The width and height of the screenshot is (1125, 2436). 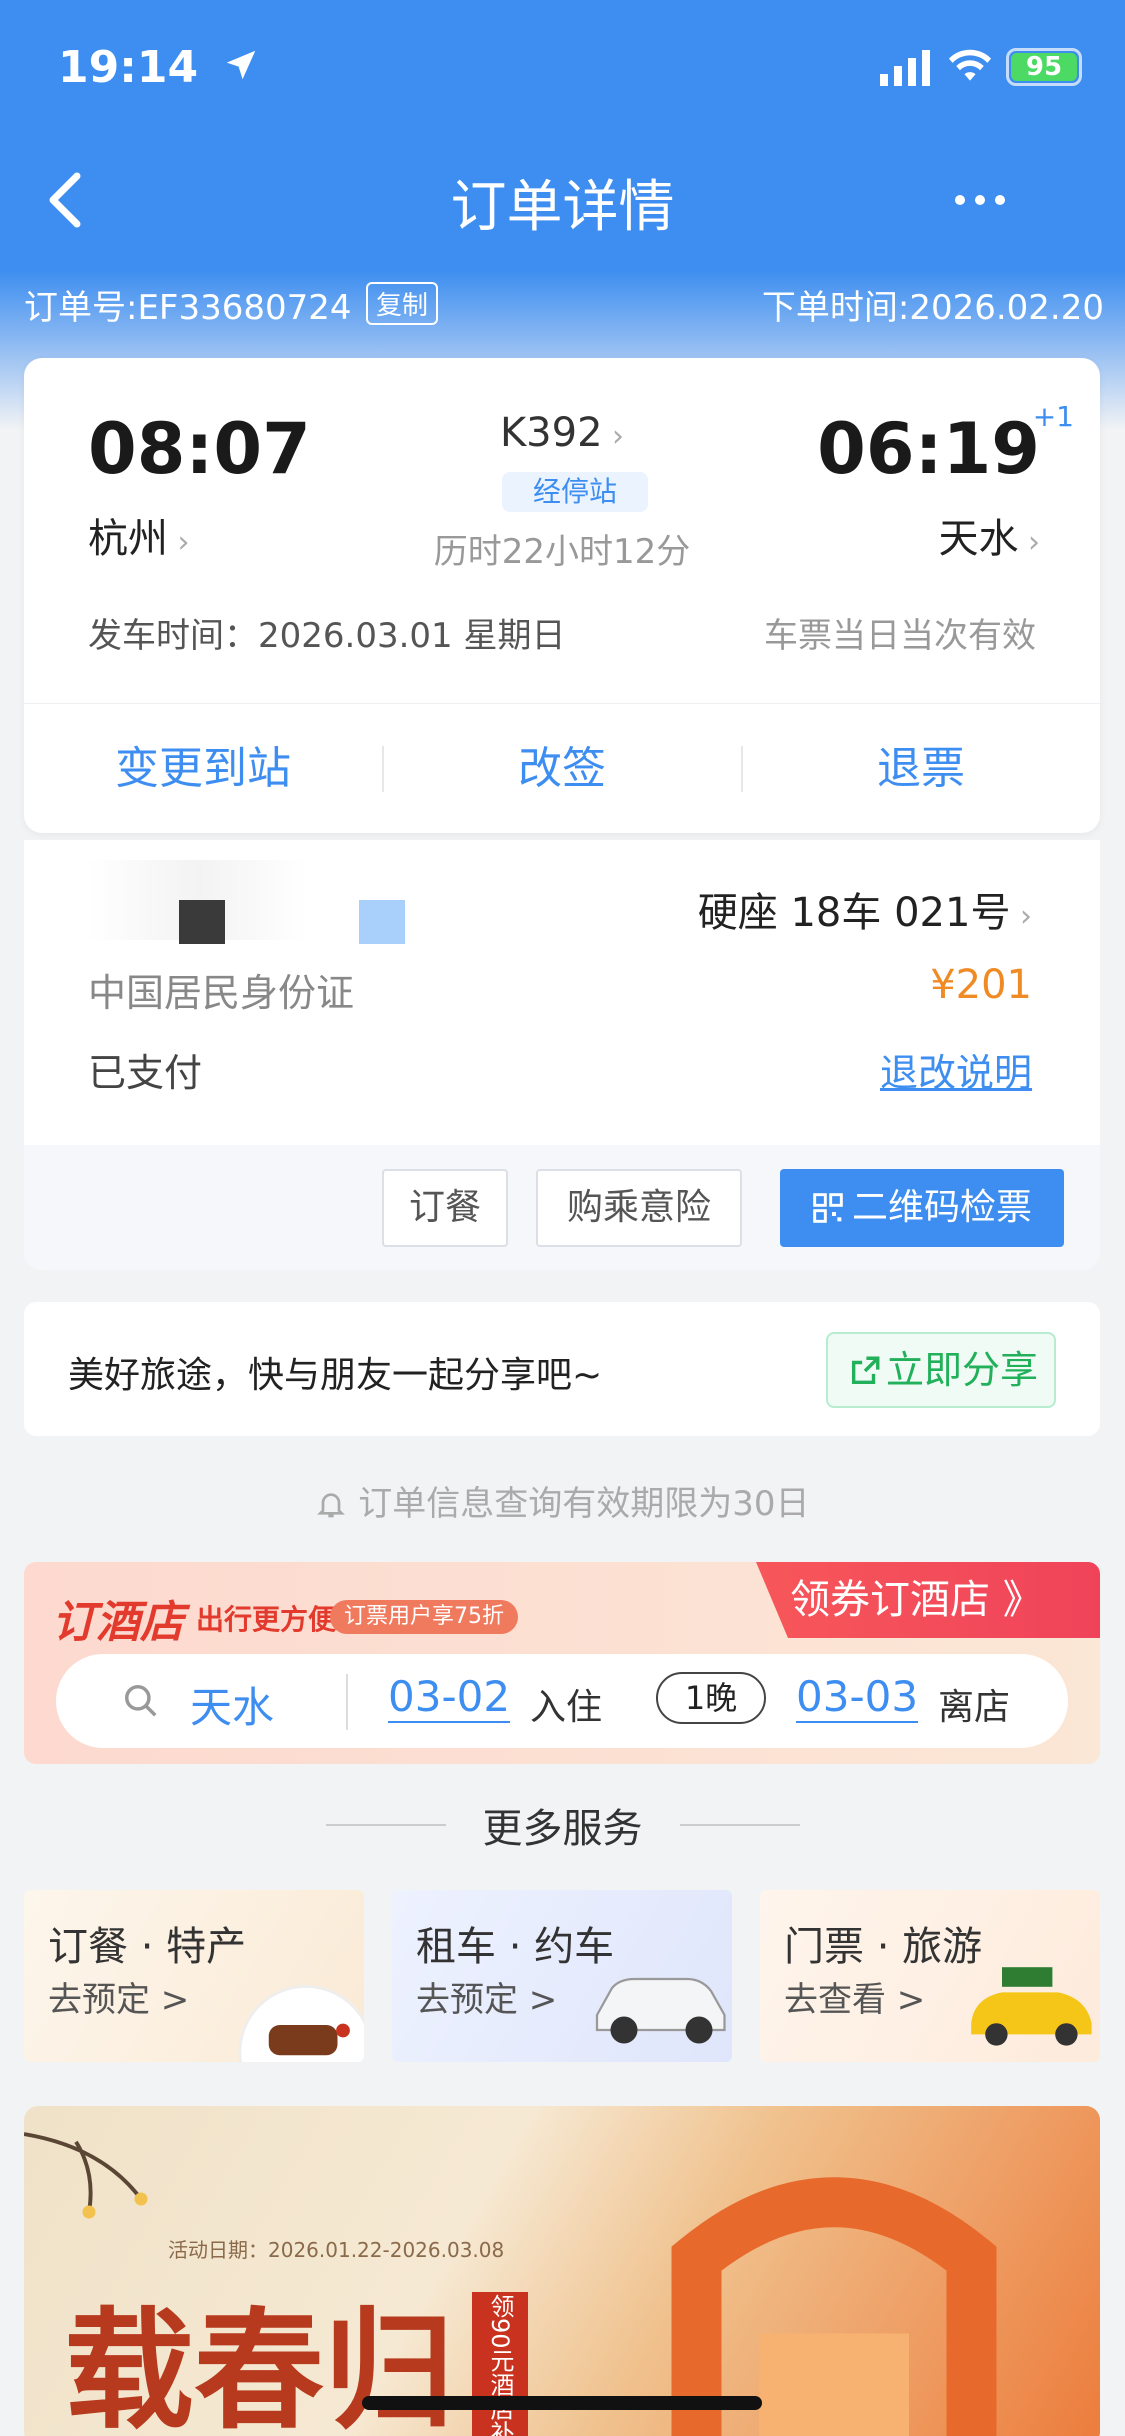 What do you see at coordinates (562, 65) in the screenshot?
I see `status-bar: 19:14 95` at bounding box center [562, 65].